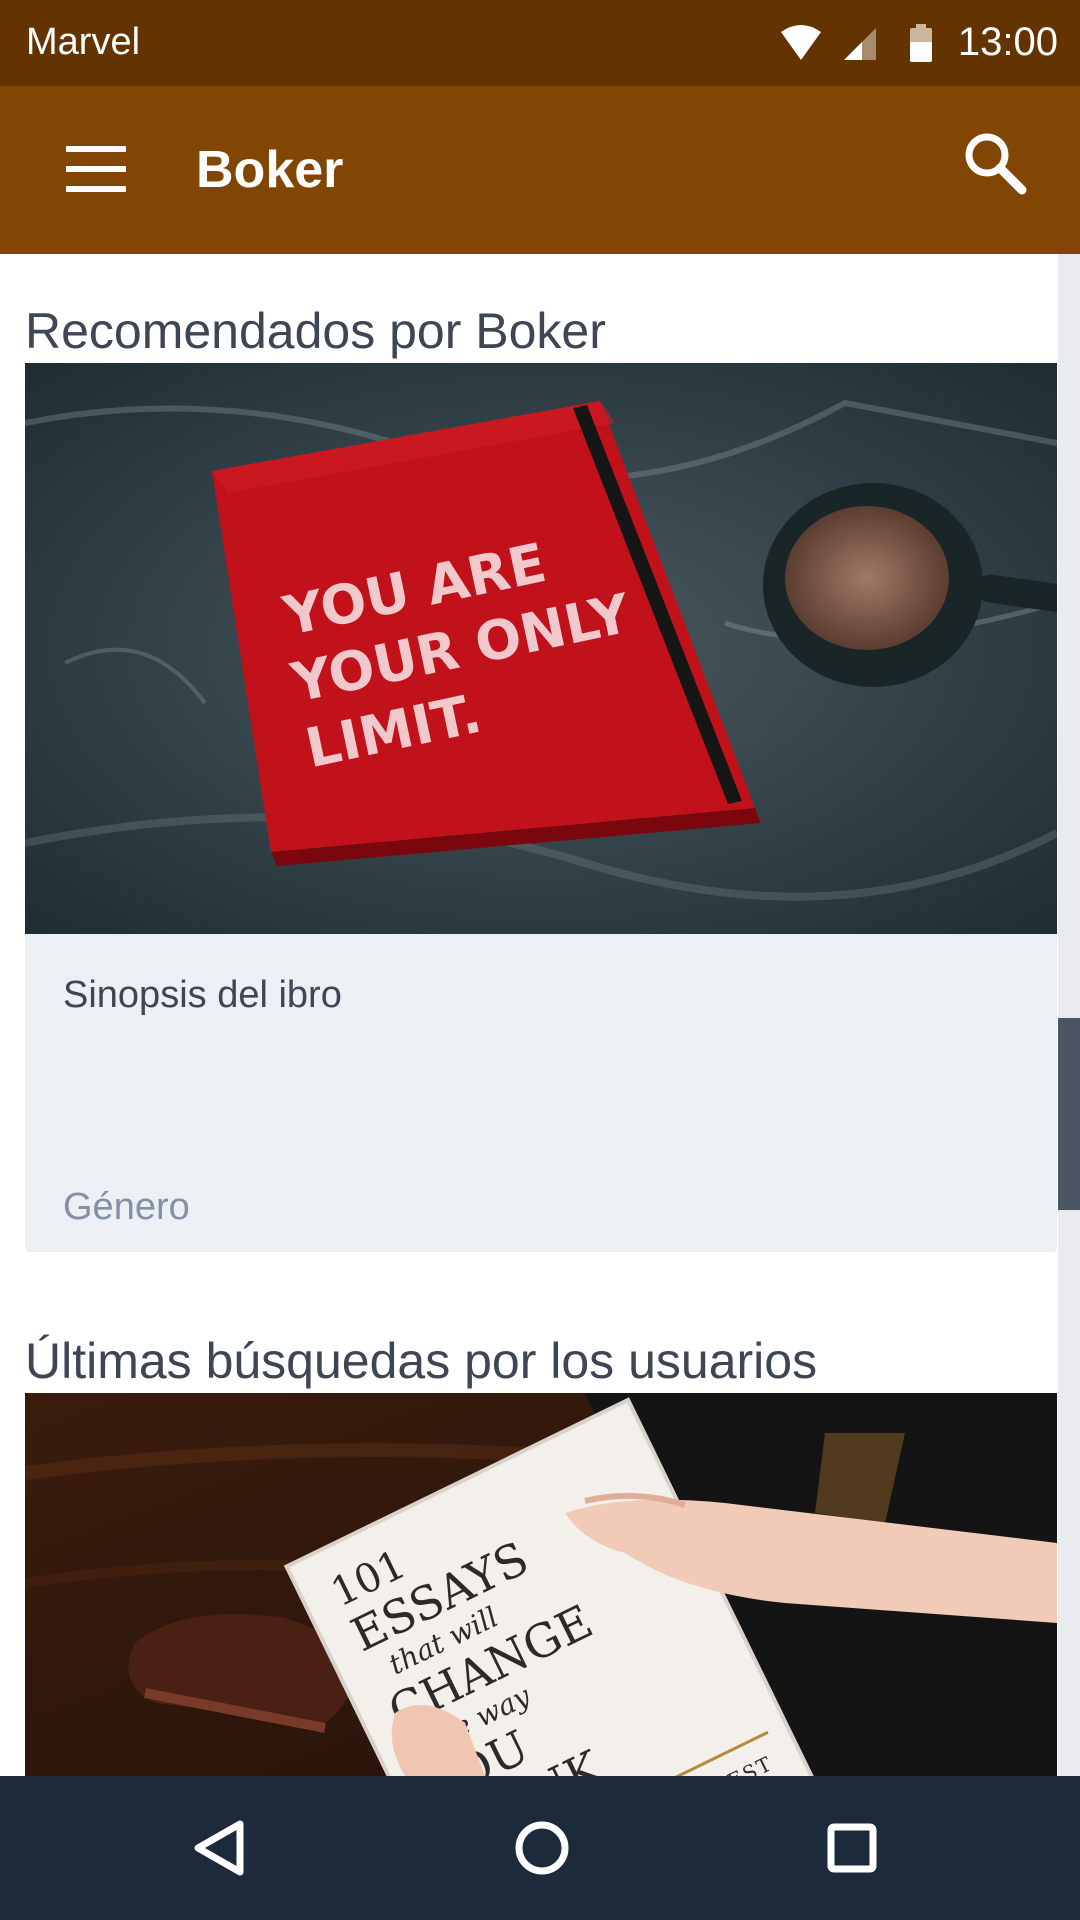  Describe the element at coordinates (1069, 1114) in the screenshot. I see `scrollbar-thumb` at that location.